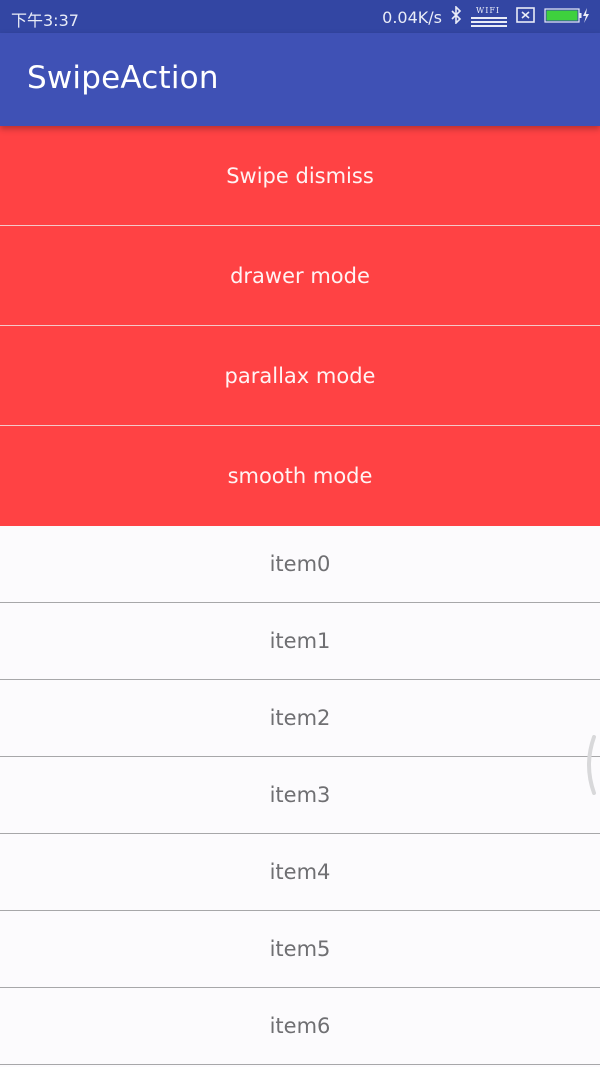 Image resolution: width=600 pixels, height=1067 pixels. What do you see at coordinates (456, 16) in the screenshot?
I see `bluetooth-icon` at bounding box center [456, 16].